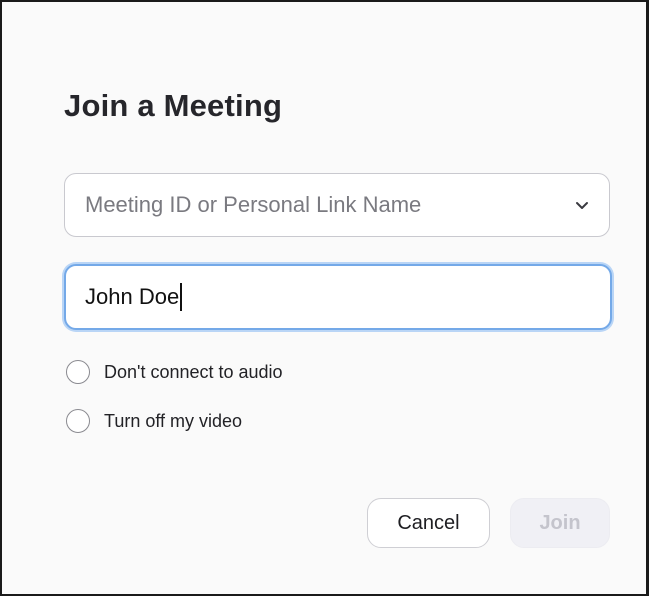  What do you see at coordinates (173, 421) in the screenshot?
I see `video-off-label: Turn off my video` at bounding box center [173, 421].